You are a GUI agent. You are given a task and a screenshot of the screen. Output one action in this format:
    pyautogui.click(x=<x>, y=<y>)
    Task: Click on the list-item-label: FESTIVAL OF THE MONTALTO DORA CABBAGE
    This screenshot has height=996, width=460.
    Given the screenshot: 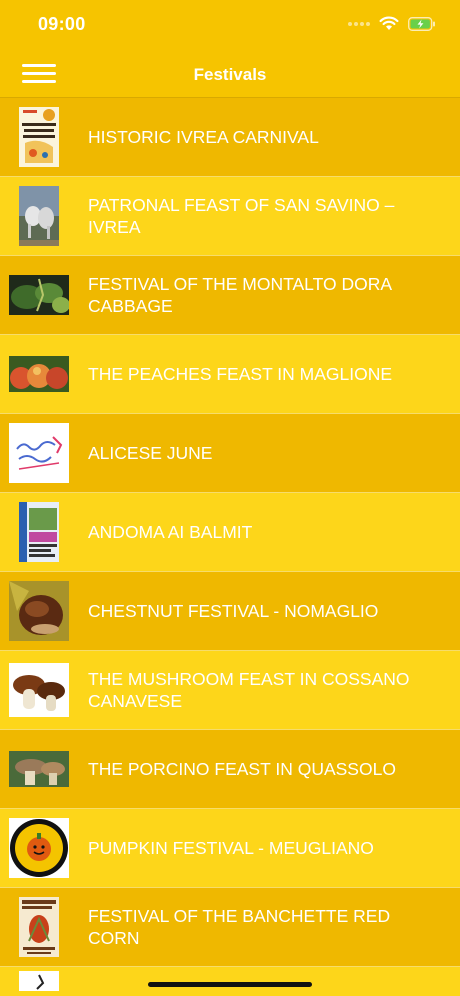 What is the action you would take?
    pyautogui.click(x=240, y=295)
    